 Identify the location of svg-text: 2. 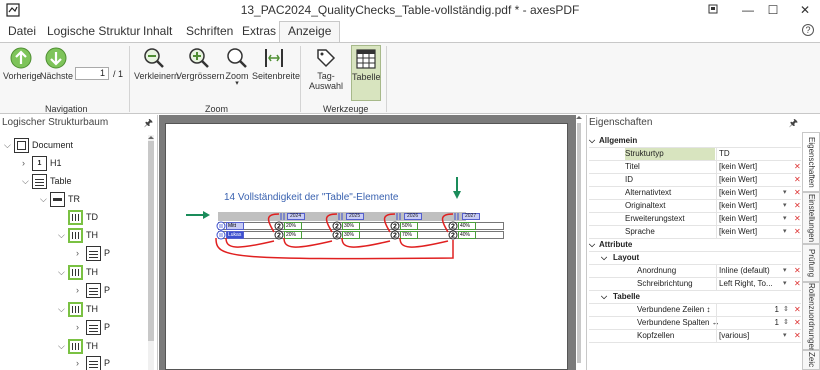
(395, 227).